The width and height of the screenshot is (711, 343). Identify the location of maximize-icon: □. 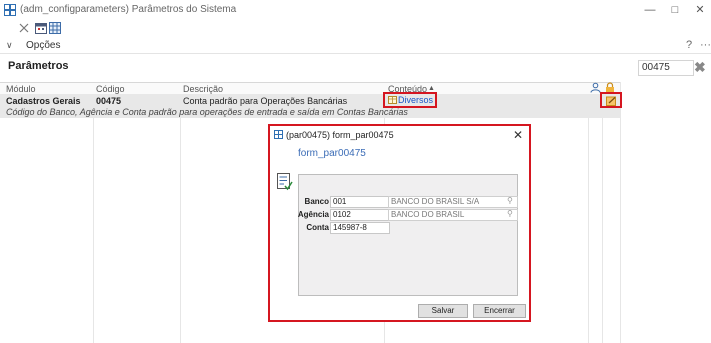
(675, 10).